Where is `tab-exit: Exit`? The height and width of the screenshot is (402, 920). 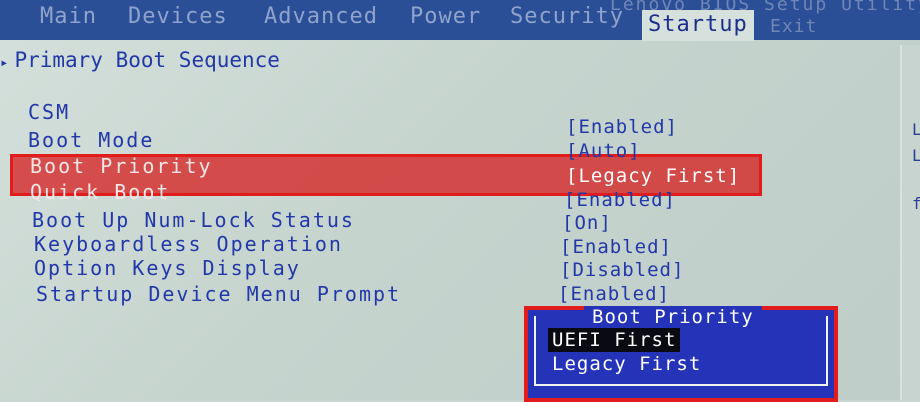 tab-exit: Exit is located at coordinates (793, 26).